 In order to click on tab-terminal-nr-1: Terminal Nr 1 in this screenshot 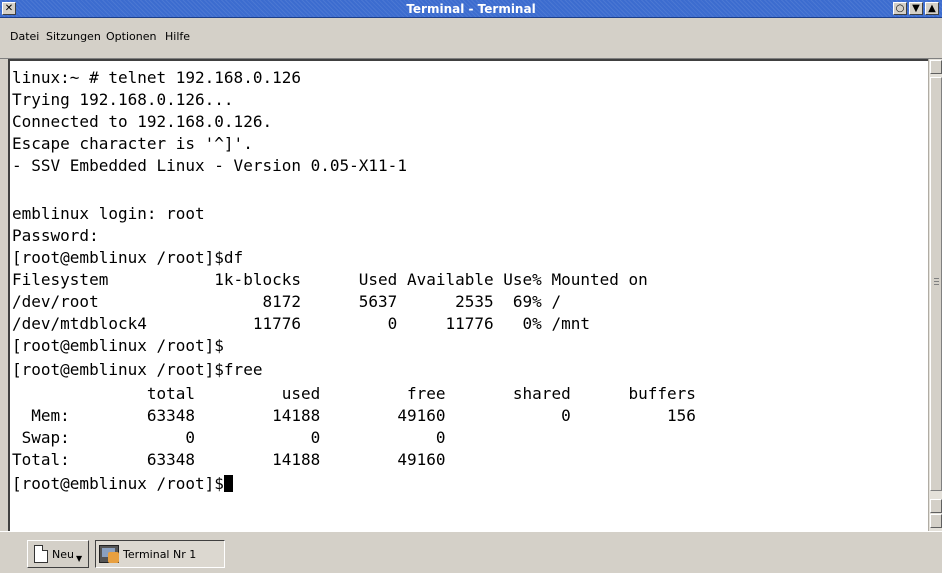, I will do `click(160, 554)`.